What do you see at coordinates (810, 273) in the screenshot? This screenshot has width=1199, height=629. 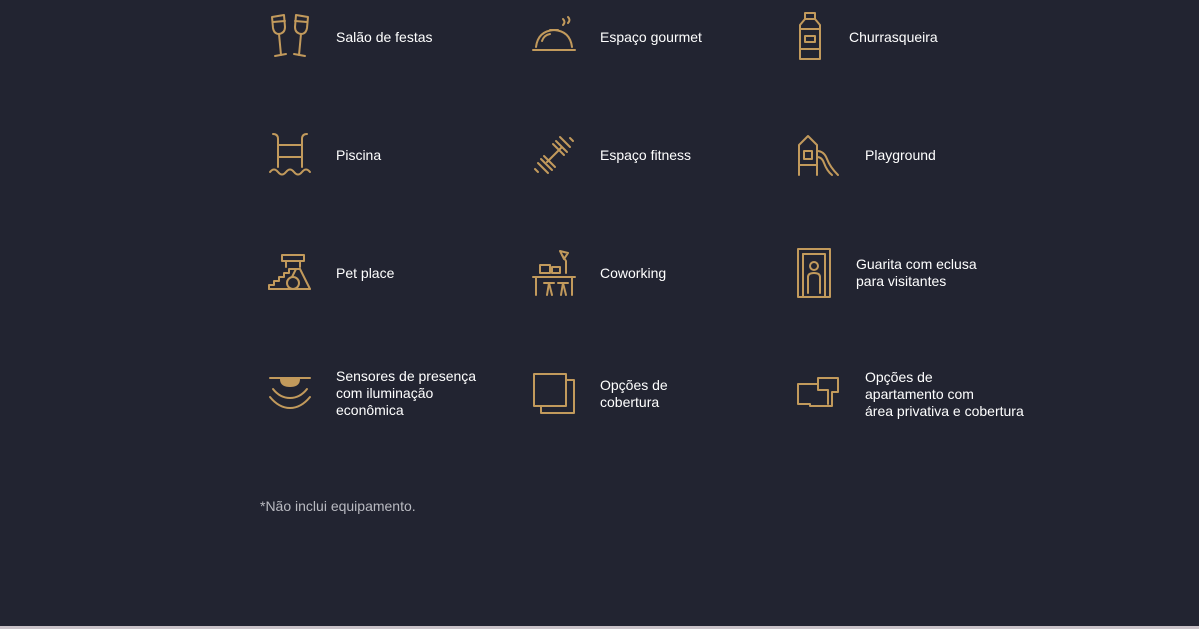 I see `guardhouse-icon` at bounding box center [810, 273].